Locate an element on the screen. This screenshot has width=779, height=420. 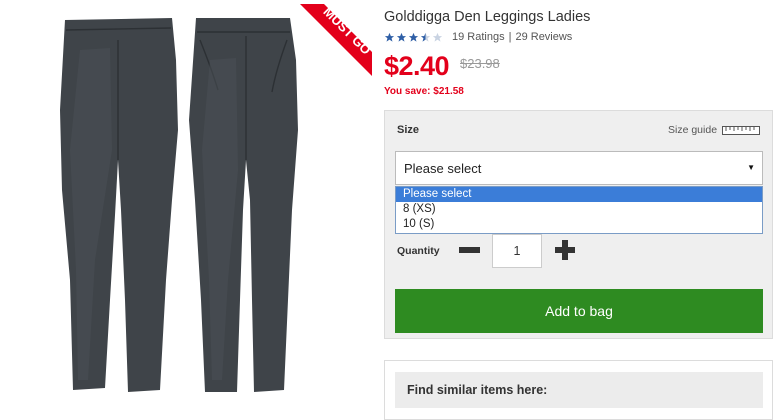
size-guide-link: Size guide is located at coordinates (714, 130).